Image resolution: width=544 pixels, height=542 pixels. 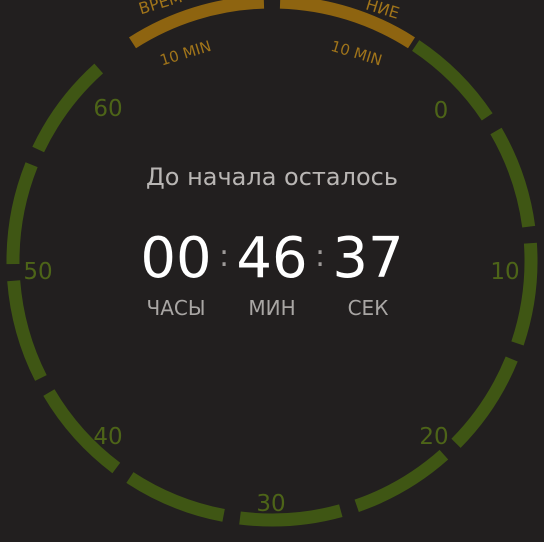 What do you see at coordinates (433, 437) in the screenshot?
I see `minute-label-20: 20` at bounding box center [433, 437].